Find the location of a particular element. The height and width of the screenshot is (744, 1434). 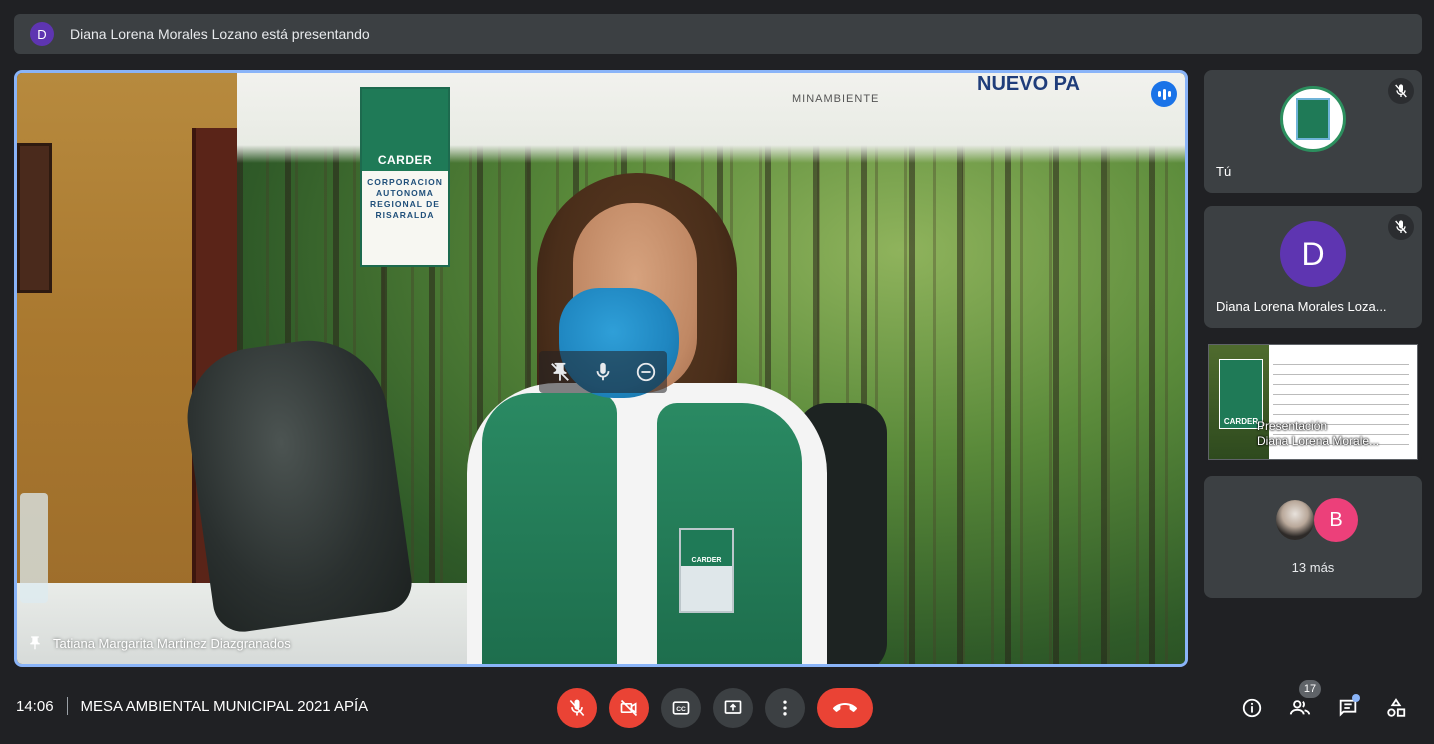

self-tile: Tú is located at coordinates (1313, 131).